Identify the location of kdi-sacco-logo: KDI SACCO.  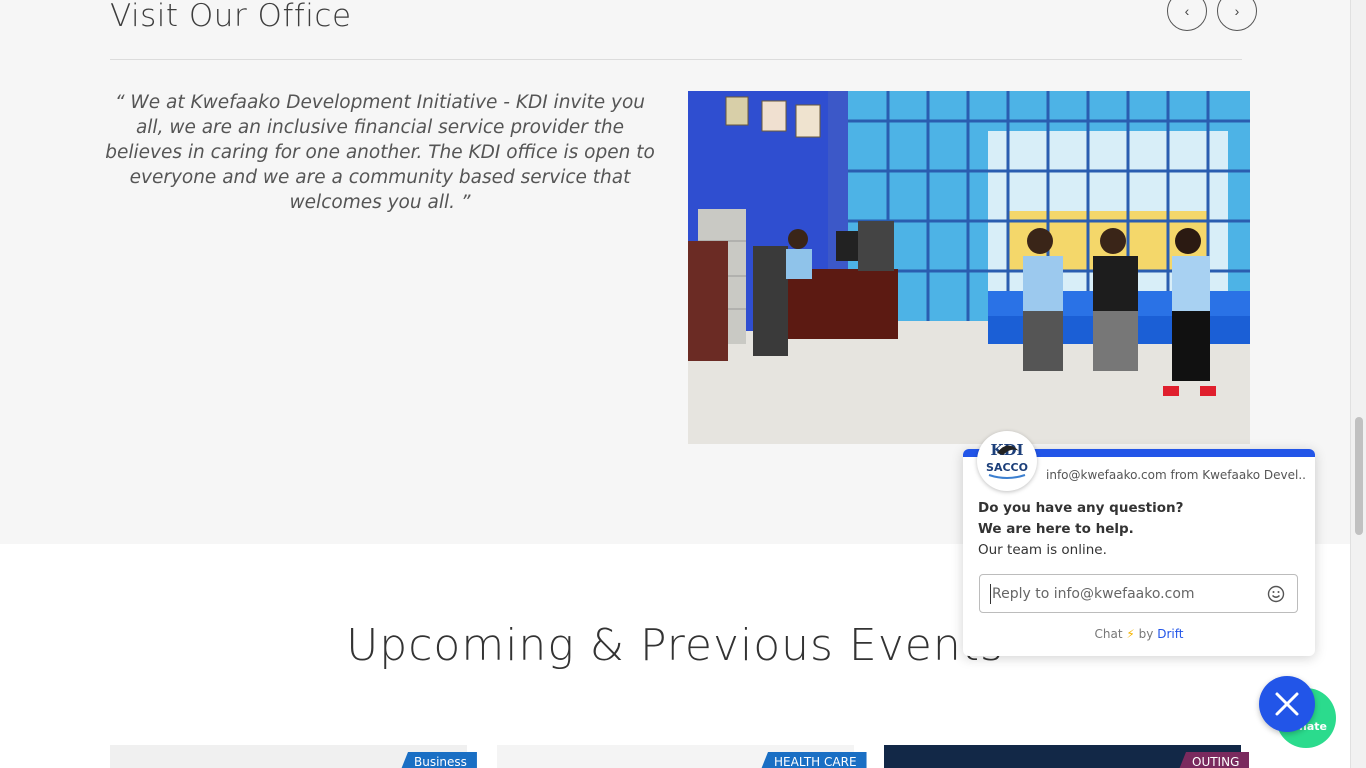
(1007, 461).